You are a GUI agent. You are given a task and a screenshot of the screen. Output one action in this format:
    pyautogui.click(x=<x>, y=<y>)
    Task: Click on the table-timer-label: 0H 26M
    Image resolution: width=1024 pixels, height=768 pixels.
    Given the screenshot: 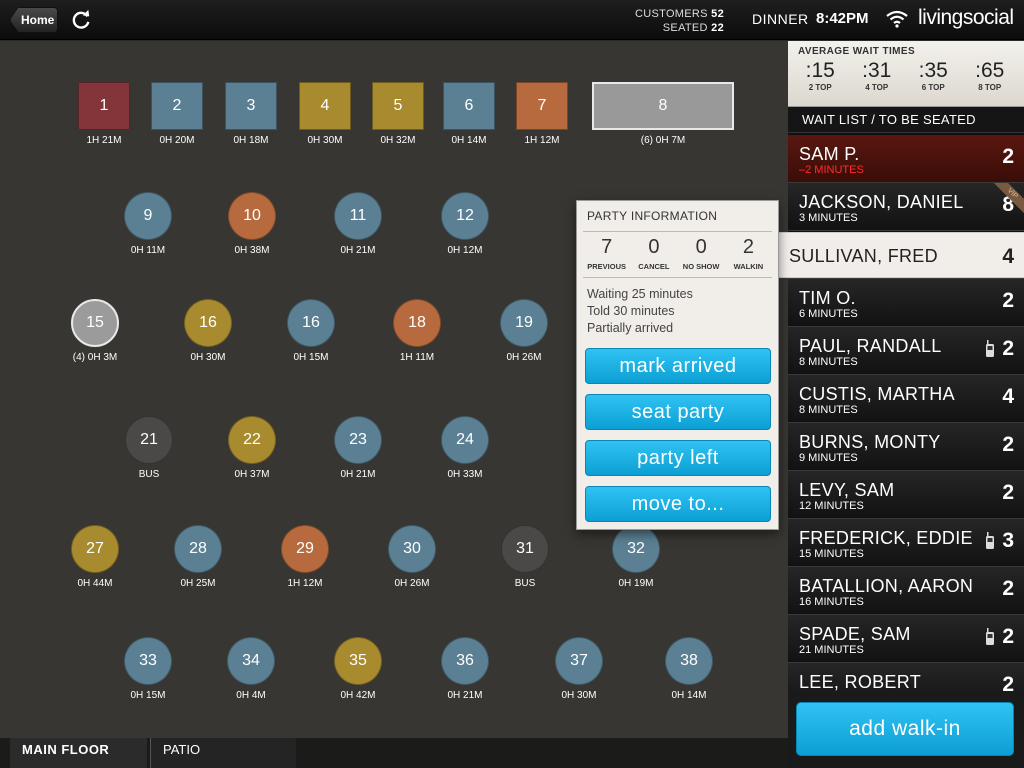 What is the action you would take?
    pyautogui.click(x=524, y=357)
    